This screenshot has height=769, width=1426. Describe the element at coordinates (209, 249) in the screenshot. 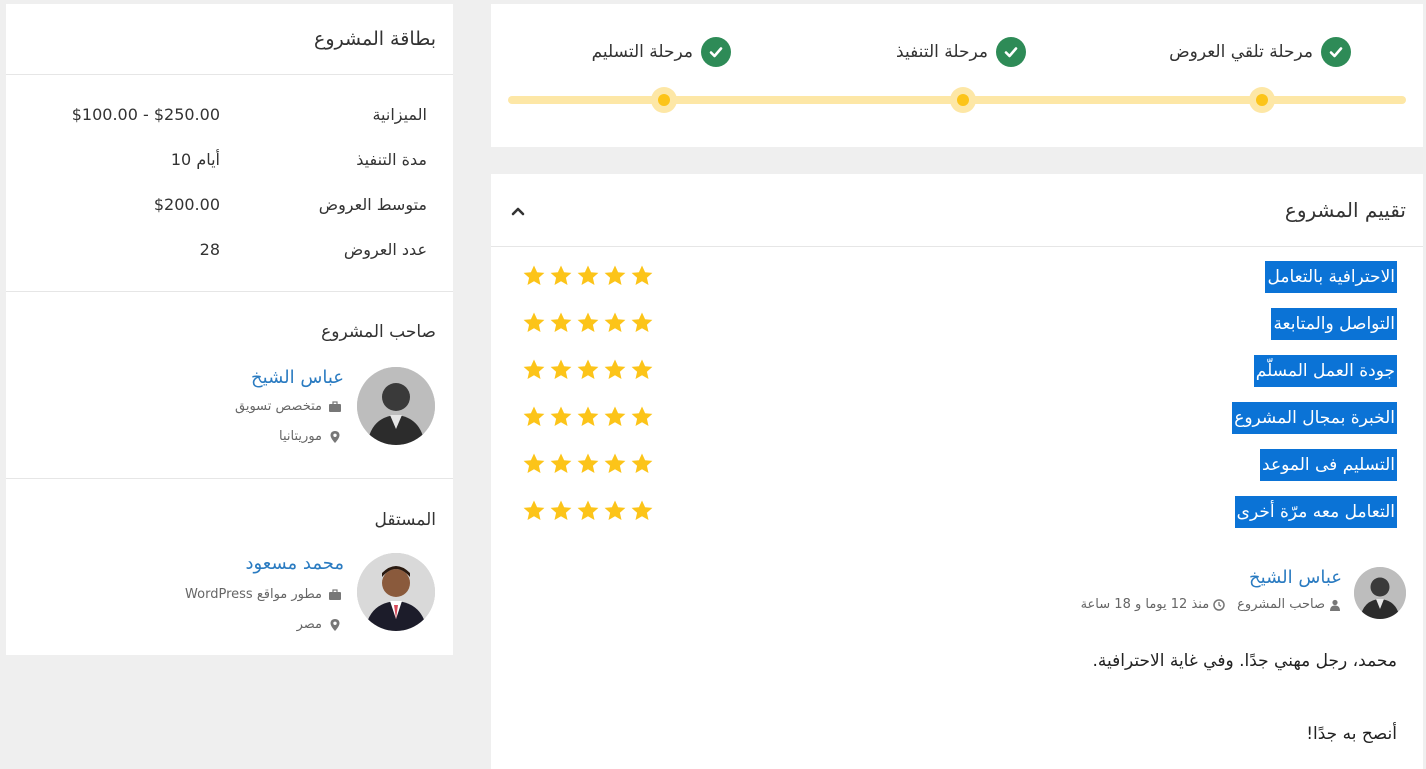

I see `info-value: 28` at that location.